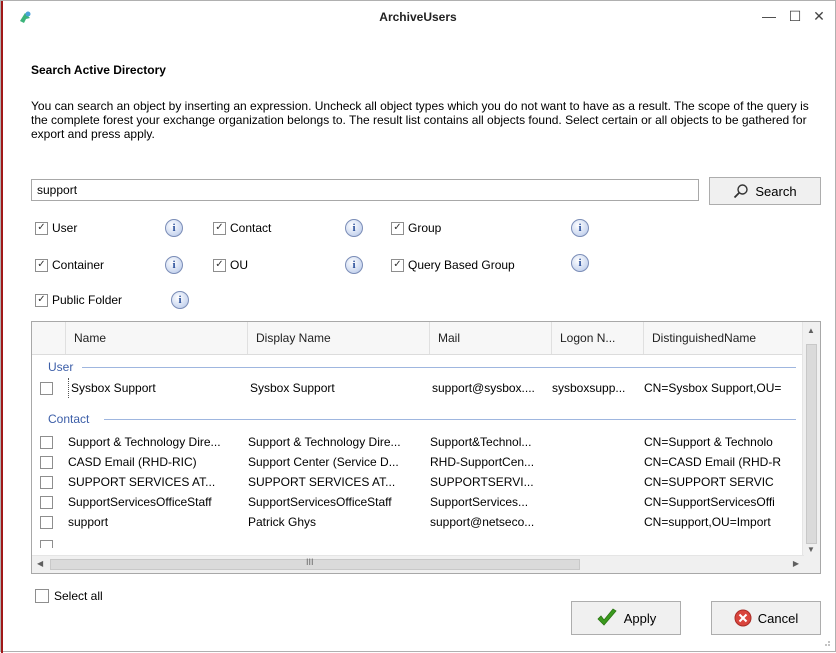 The width and height of the screenshot is (836, 653). I want to click on contact-info-icon: i, so click(354, 228).